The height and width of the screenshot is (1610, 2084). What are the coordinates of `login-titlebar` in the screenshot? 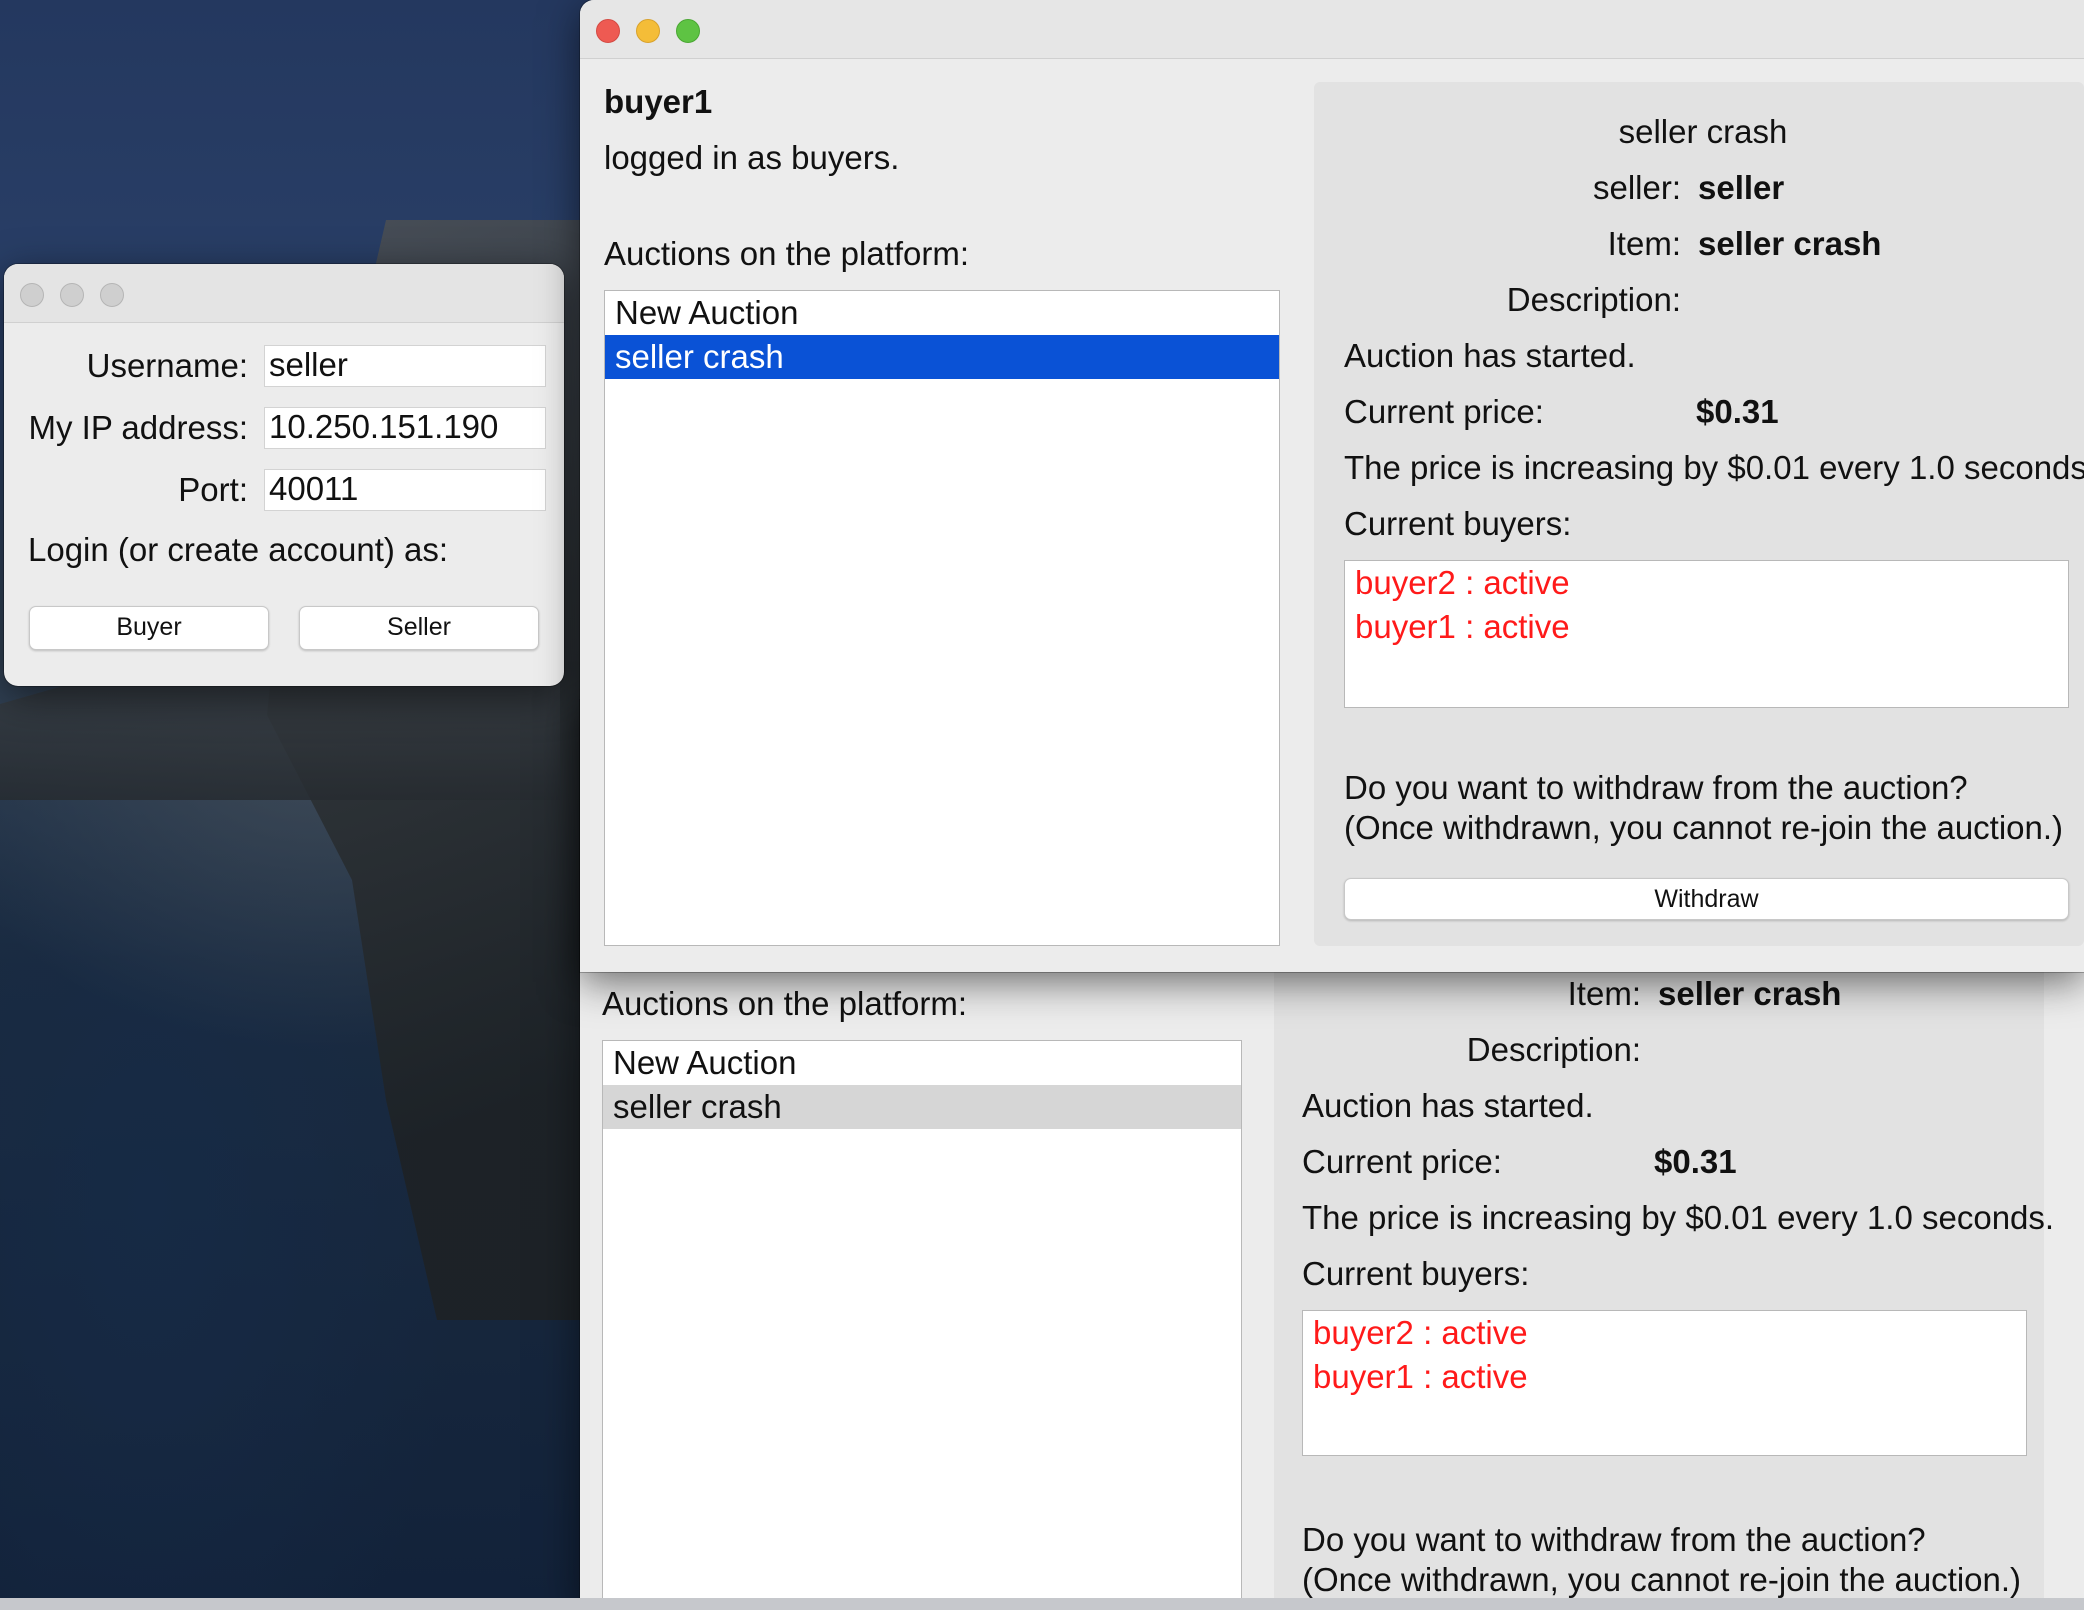 It's located at (284, 293).